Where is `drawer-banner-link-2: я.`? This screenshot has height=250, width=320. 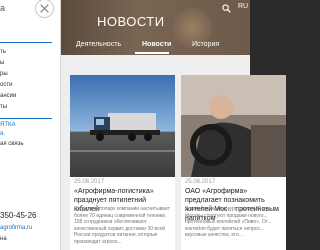
drawer-banner-link-2: я. is located at coordinates (2, 134).